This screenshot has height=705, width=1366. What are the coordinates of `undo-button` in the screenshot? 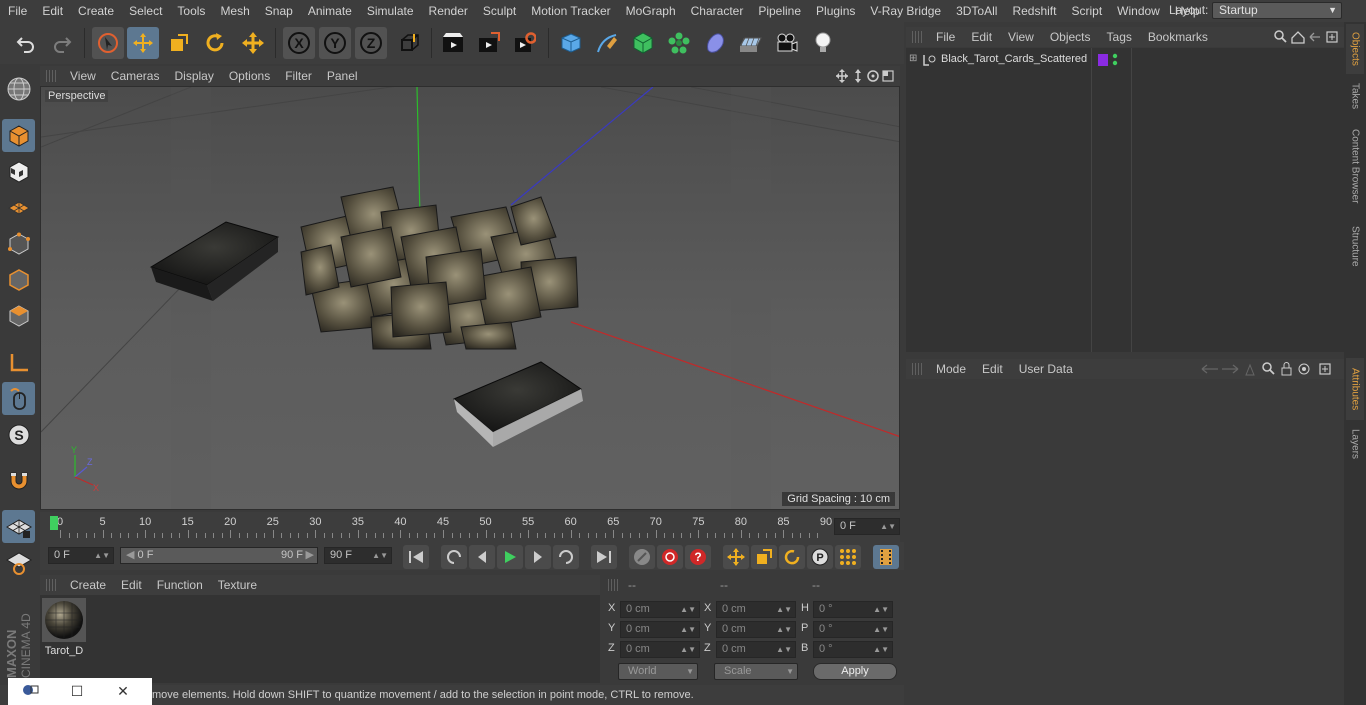 It's located at (26, 43).